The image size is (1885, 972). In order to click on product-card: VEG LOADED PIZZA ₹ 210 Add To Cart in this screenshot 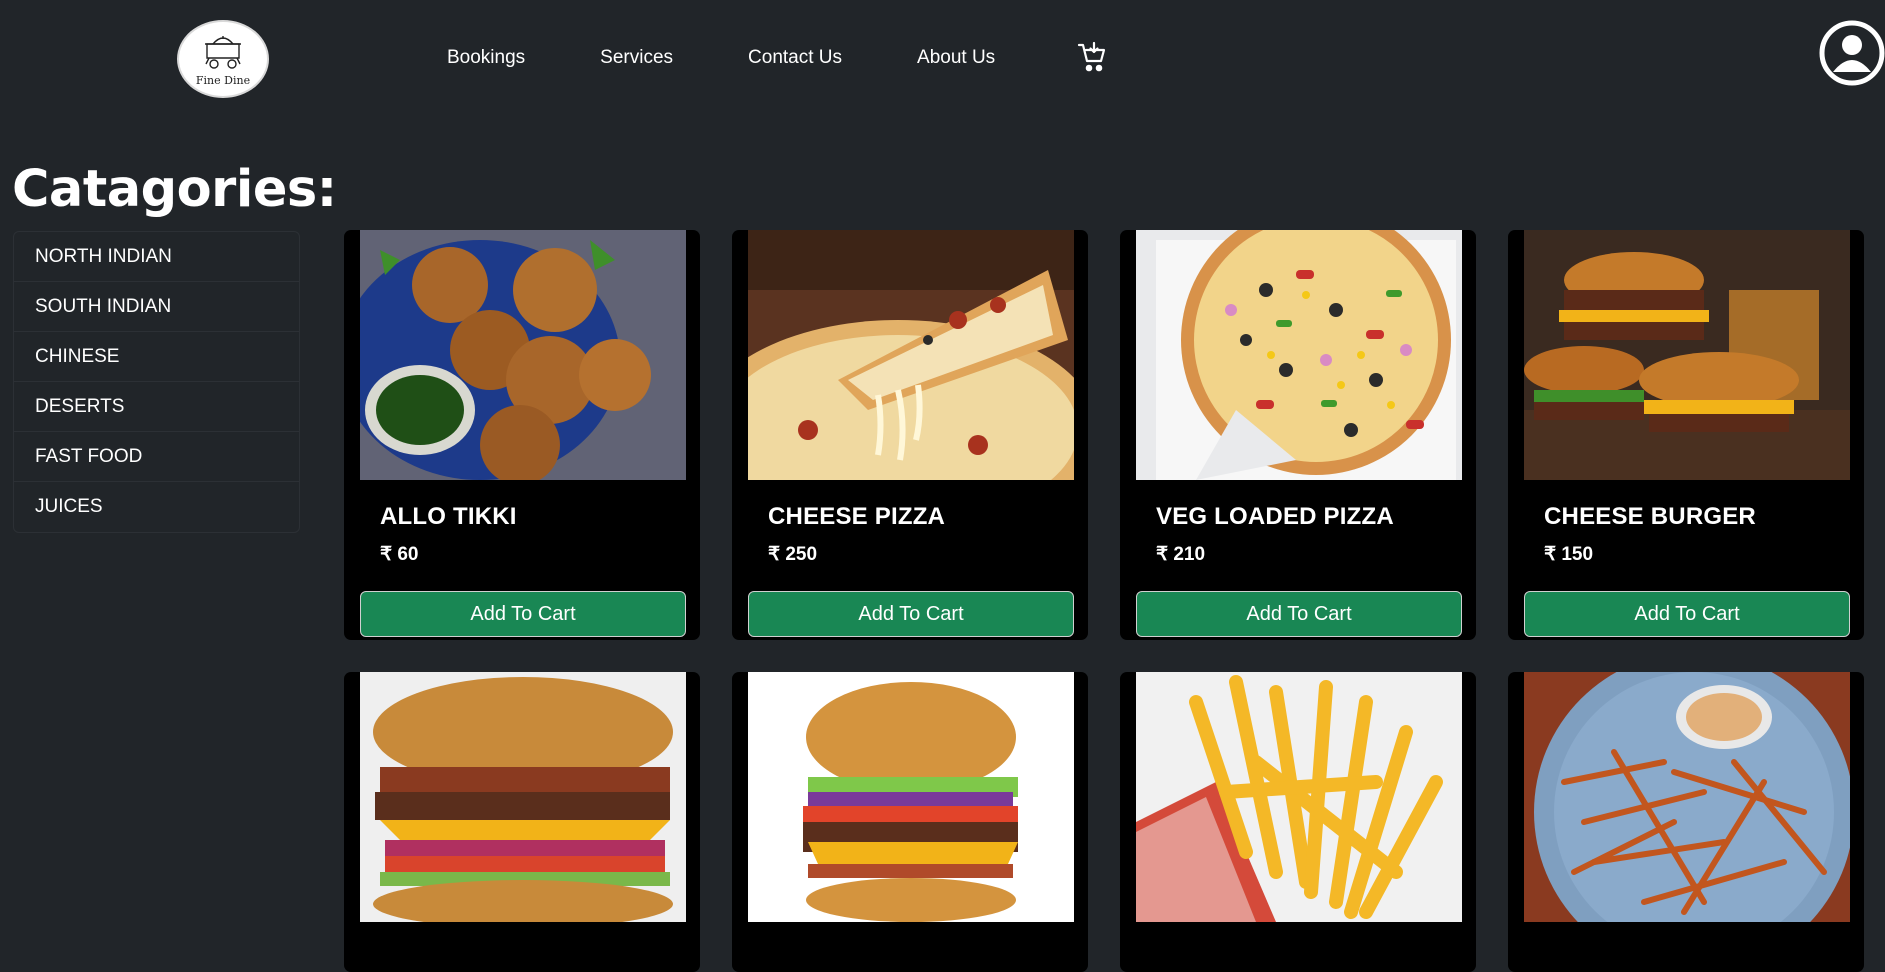, I will do `click(1298, 435)`.